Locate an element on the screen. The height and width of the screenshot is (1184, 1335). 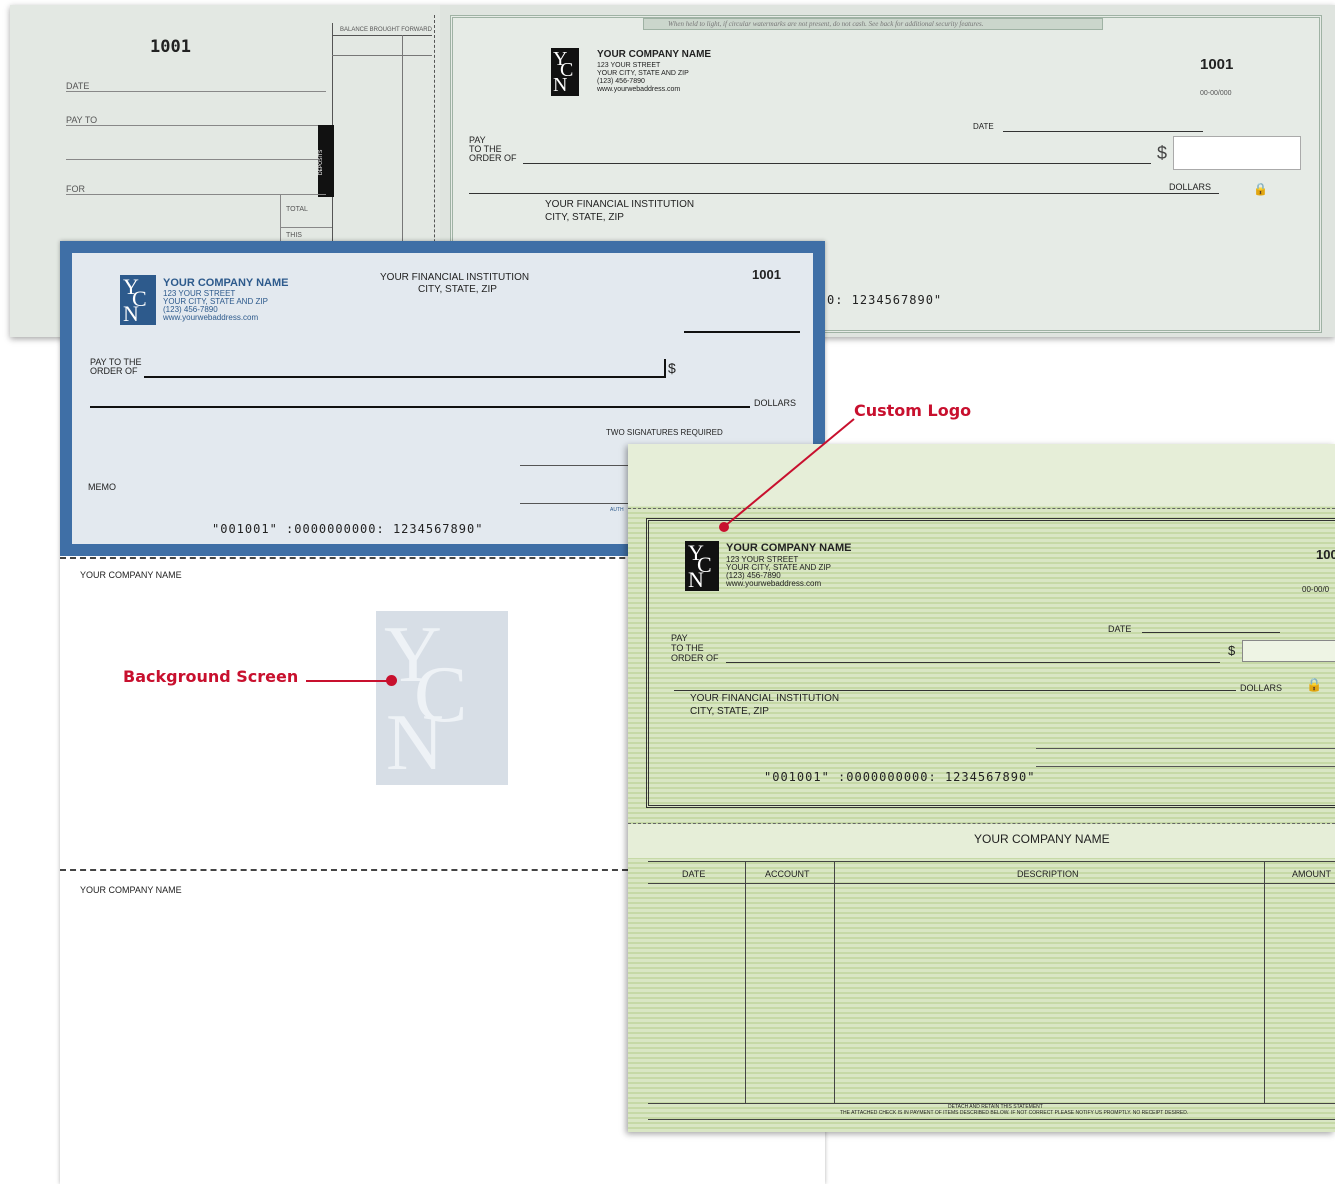
background-screen-logo: Y C N is located at coordinates (442, 698).